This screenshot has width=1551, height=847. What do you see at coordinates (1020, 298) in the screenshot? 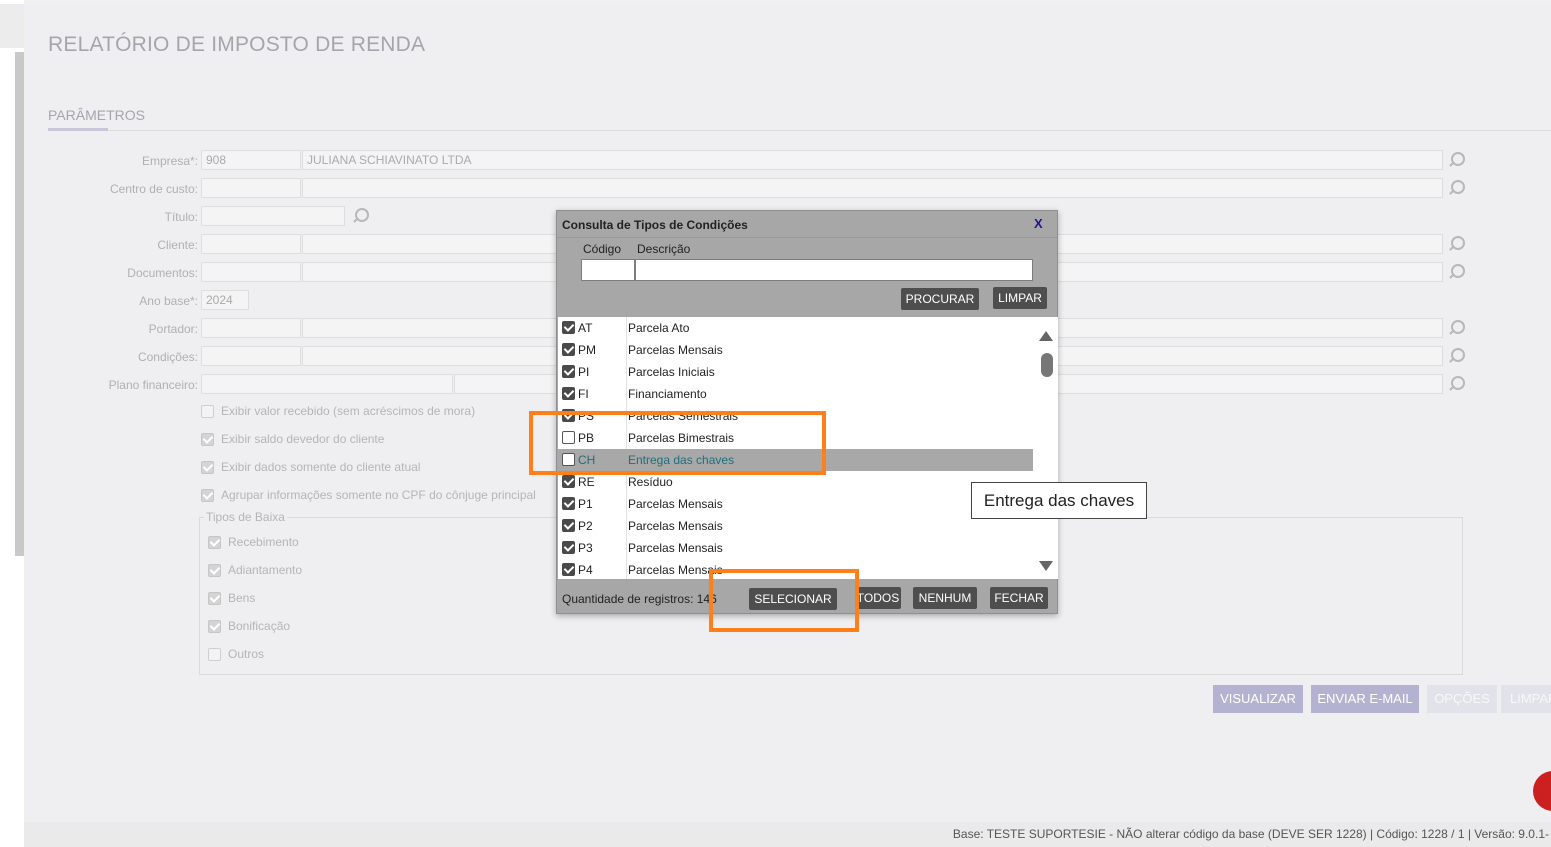
I see `modal-limpar-button: LIMPAR` at bounding box center [1020, 298].